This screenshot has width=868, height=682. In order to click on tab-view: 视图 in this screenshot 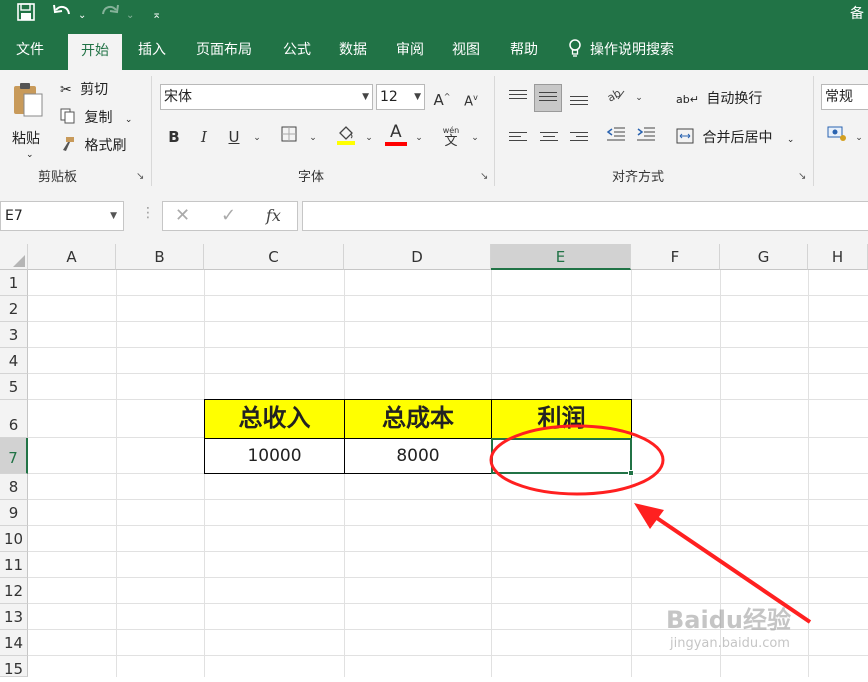, I will do `click(466, 50)`.